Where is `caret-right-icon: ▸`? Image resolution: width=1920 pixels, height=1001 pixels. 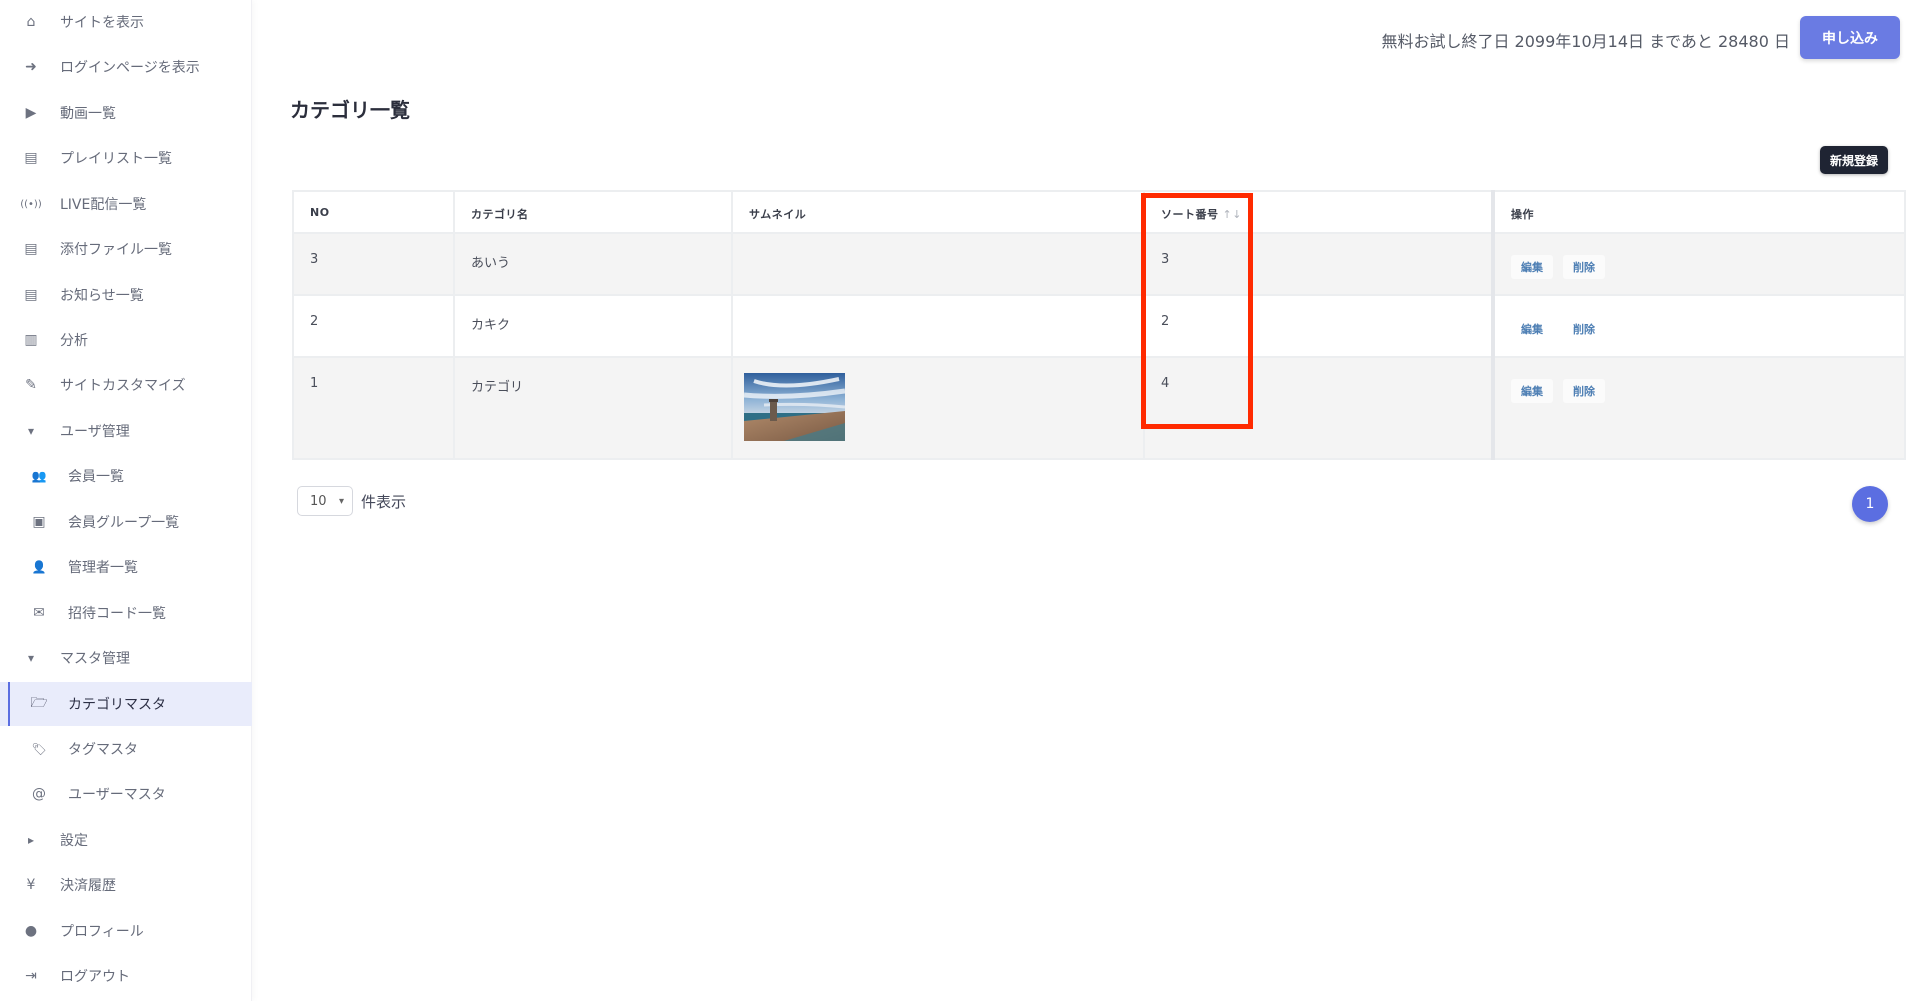
caret-right-icon: ▸ is located at coordinates (31, 840).